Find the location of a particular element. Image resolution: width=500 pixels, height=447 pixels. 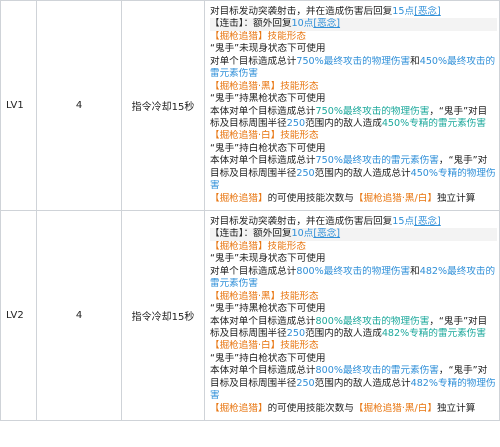

description-line: 目标及目标周围半径250范围内的敌人造成总计450%专精的物理伤 is located at coordinates (353, 174).